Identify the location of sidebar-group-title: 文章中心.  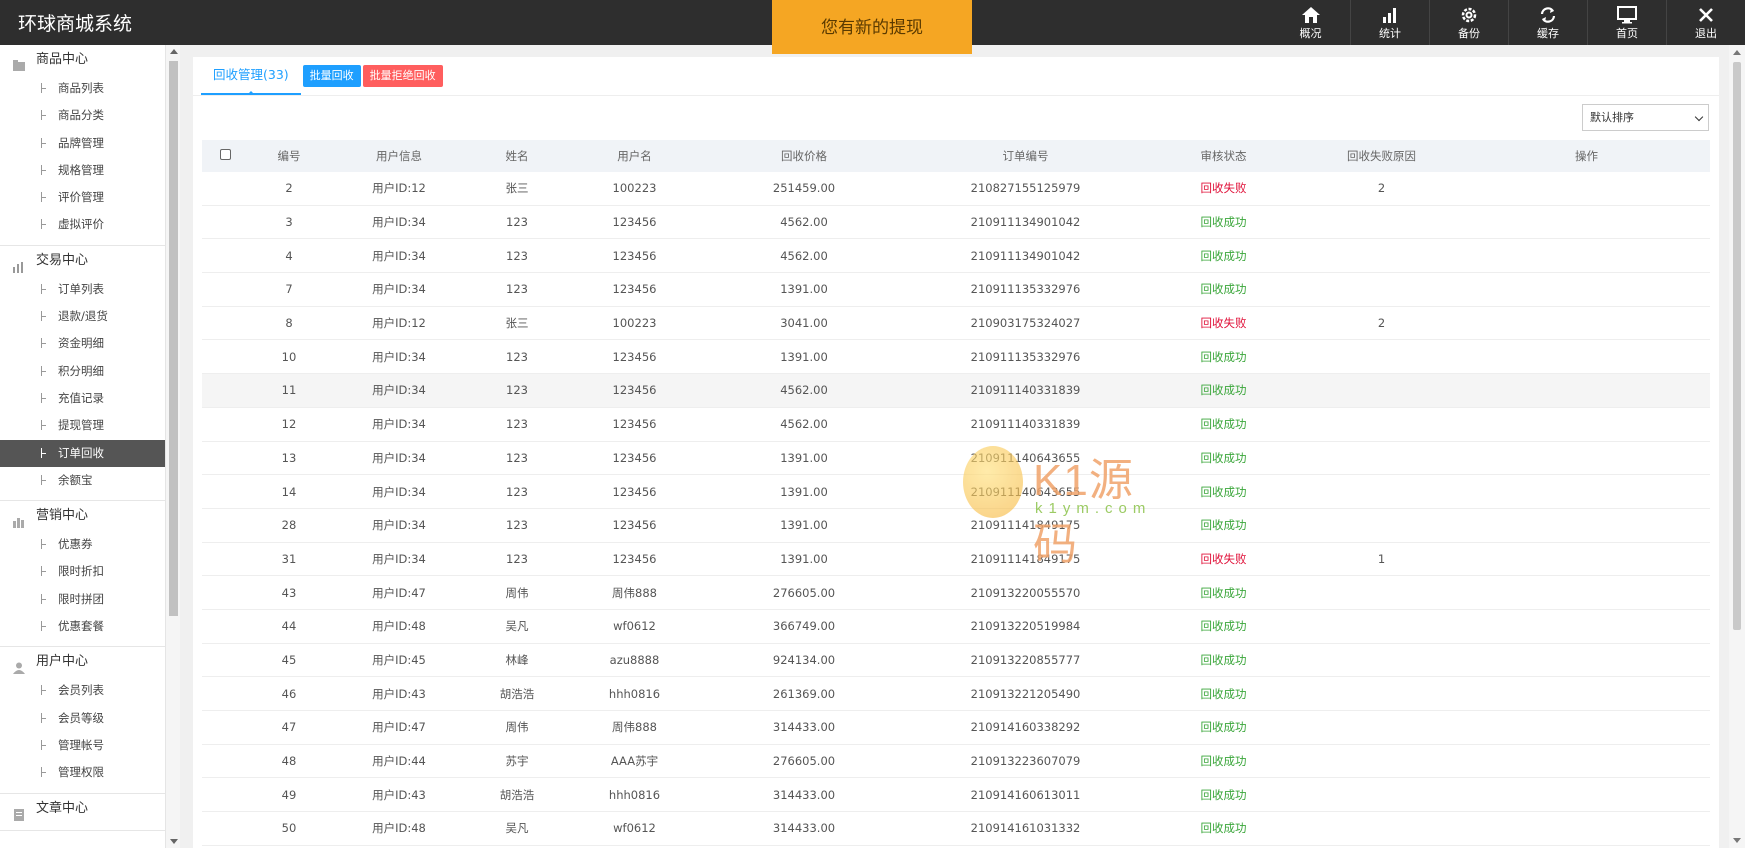
(82, 809).